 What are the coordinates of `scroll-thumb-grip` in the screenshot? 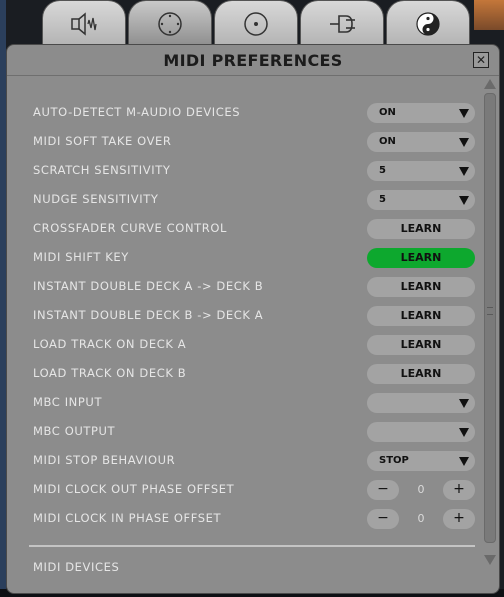 It's located at (490, 311).